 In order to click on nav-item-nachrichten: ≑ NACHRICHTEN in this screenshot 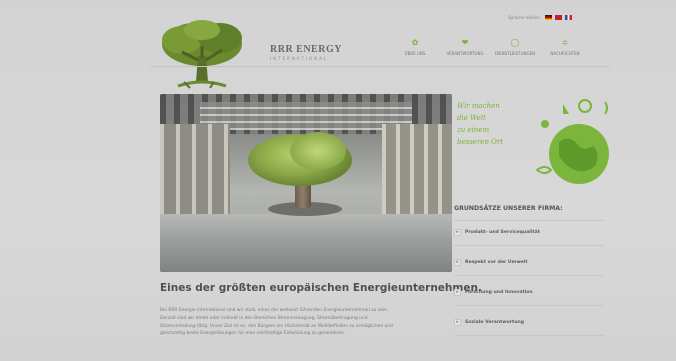, I will do `click(565, 47)`.